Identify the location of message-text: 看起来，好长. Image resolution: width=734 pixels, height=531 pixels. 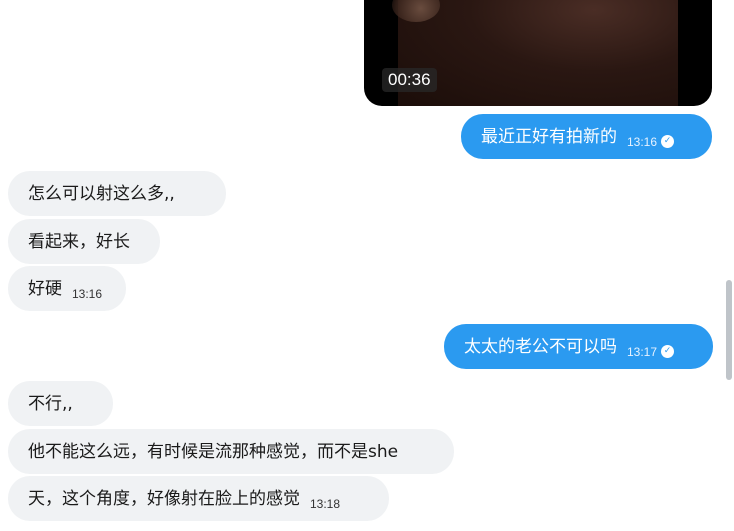
(79, 241).